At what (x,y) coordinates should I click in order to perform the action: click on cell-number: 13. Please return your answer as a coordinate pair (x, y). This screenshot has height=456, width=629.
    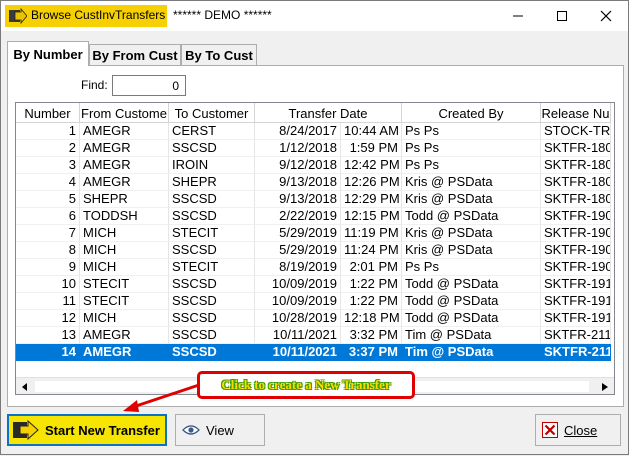
    Looking at the image, I should click on (48, 335).